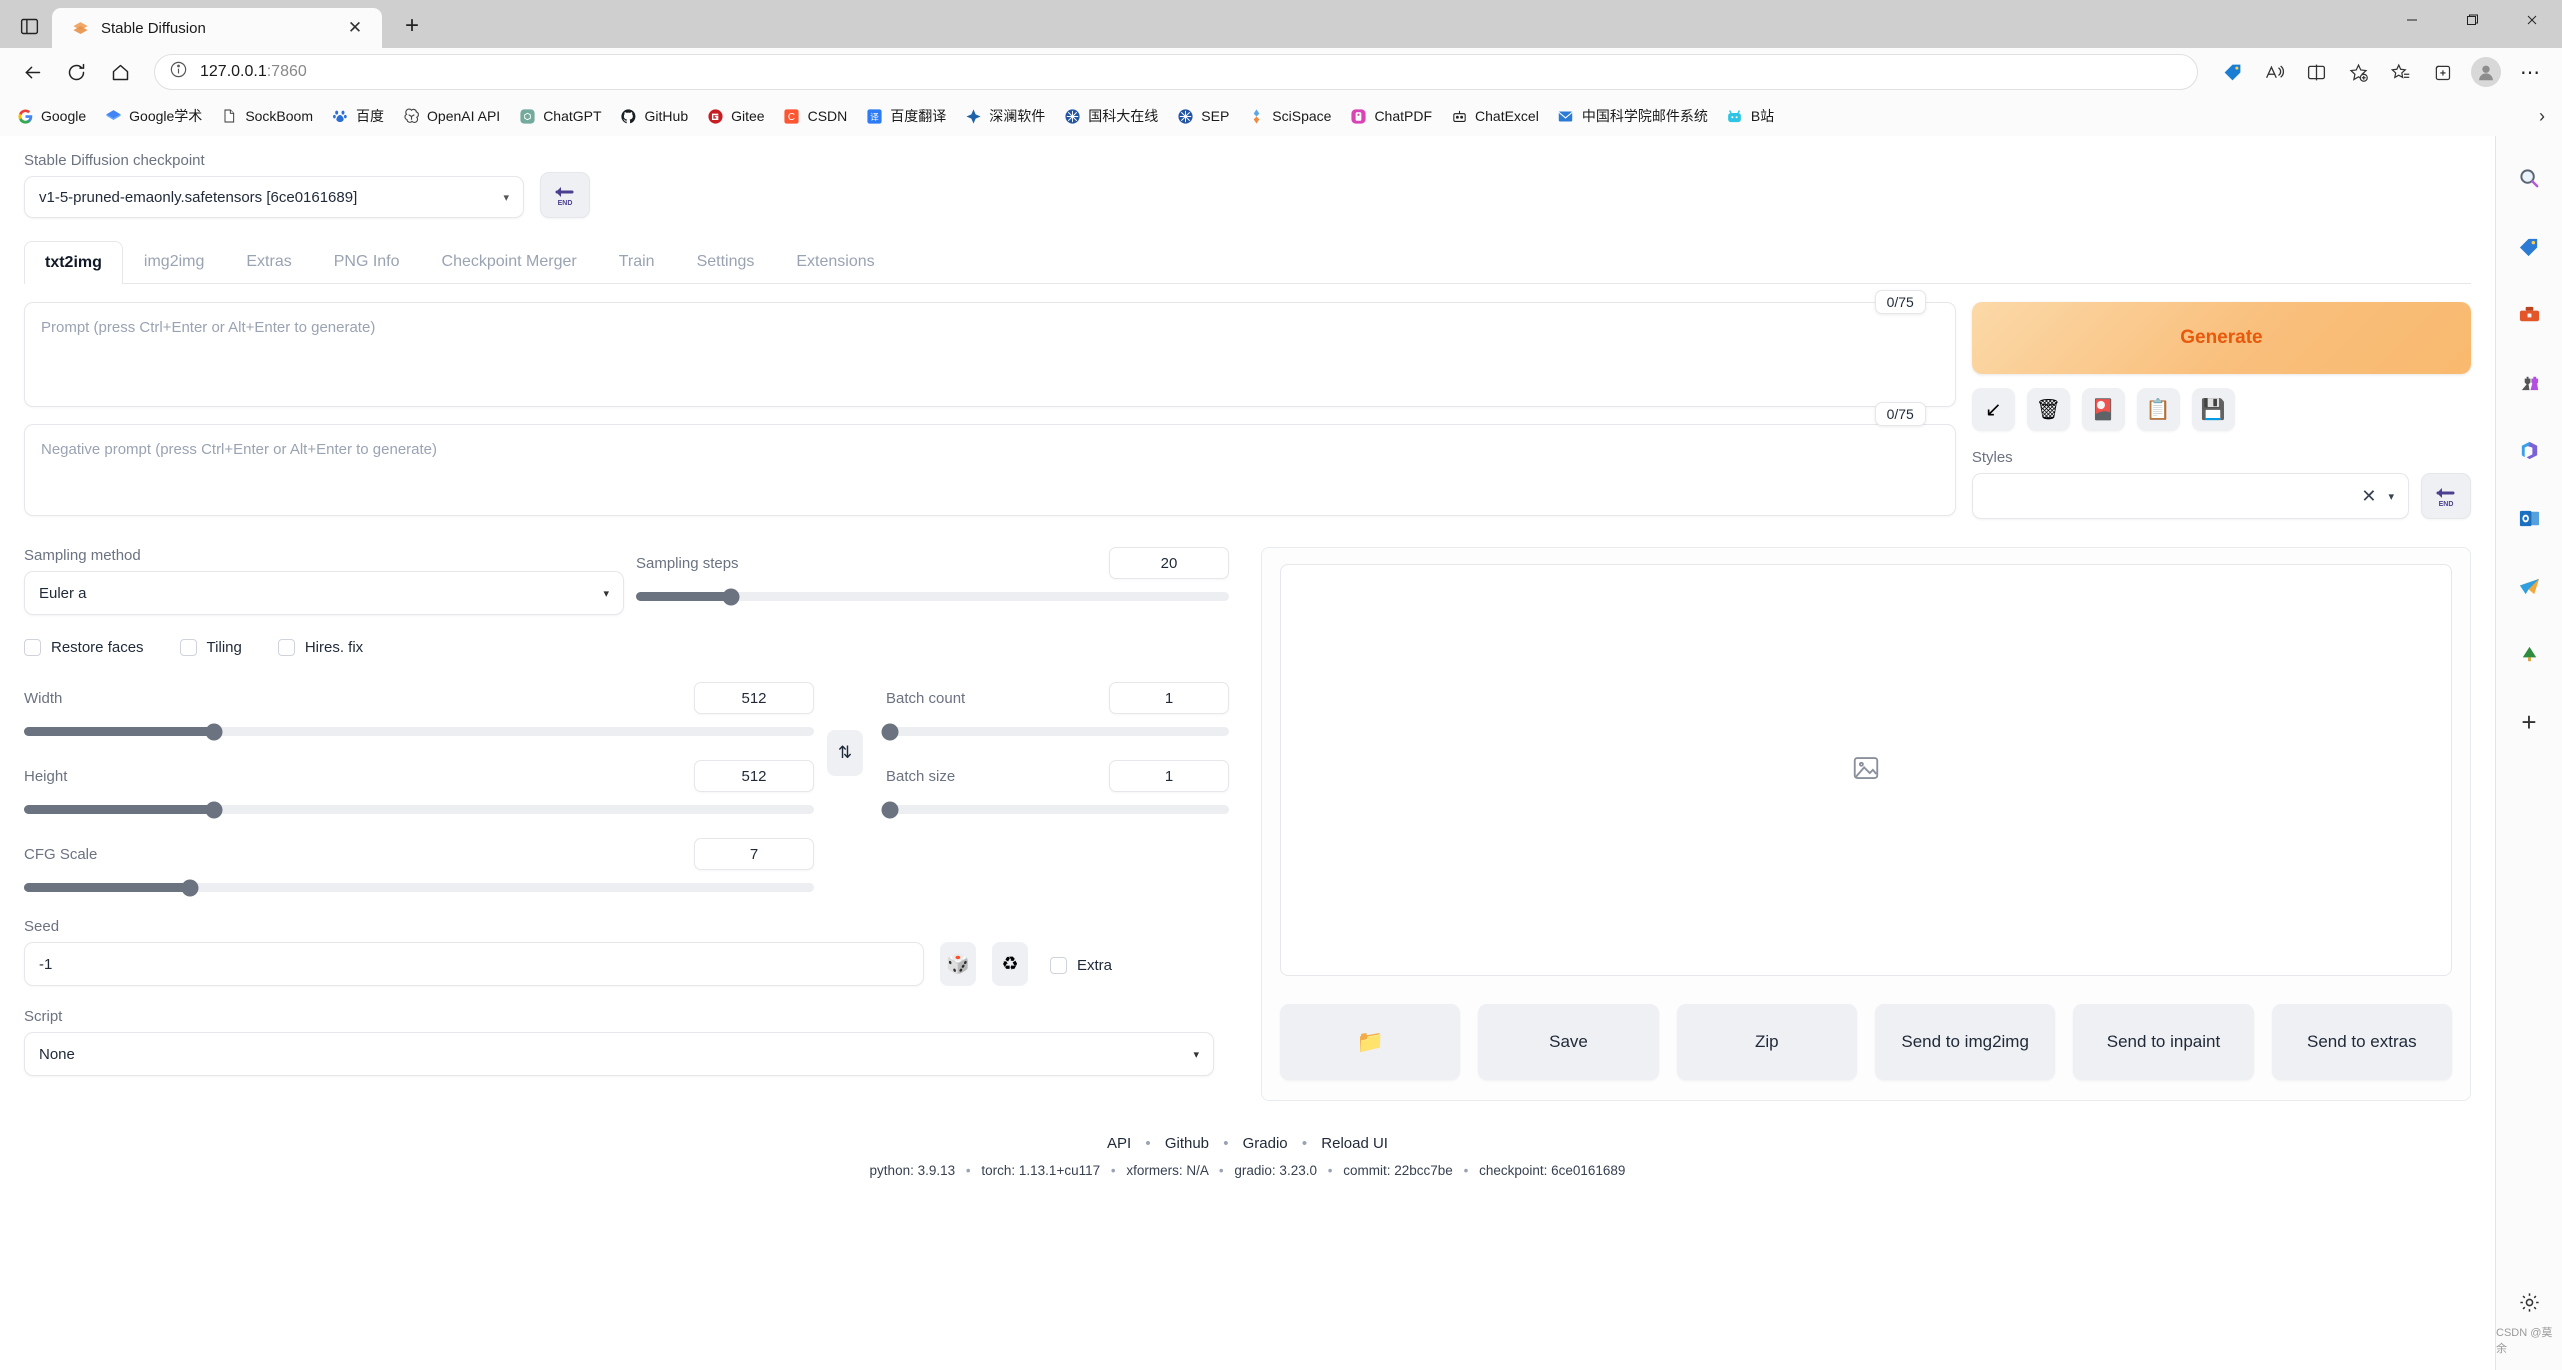 This screenshot has width=2562, height=1370. Describe the element at coordinates (509, 261) in the screenshot. I see `tab-checkpoint-merger: Checkpoint Merger` at that location.